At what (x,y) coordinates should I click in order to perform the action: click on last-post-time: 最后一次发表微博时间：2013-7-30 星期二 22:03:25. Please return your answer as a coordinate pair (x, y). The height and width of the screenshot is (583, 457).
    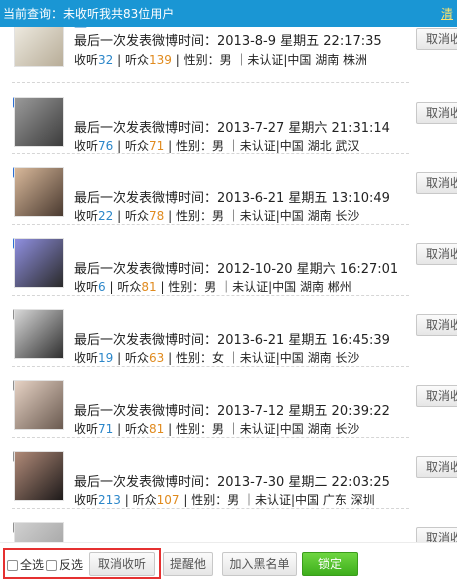
    Looking at the image, I should click on (232, 482).